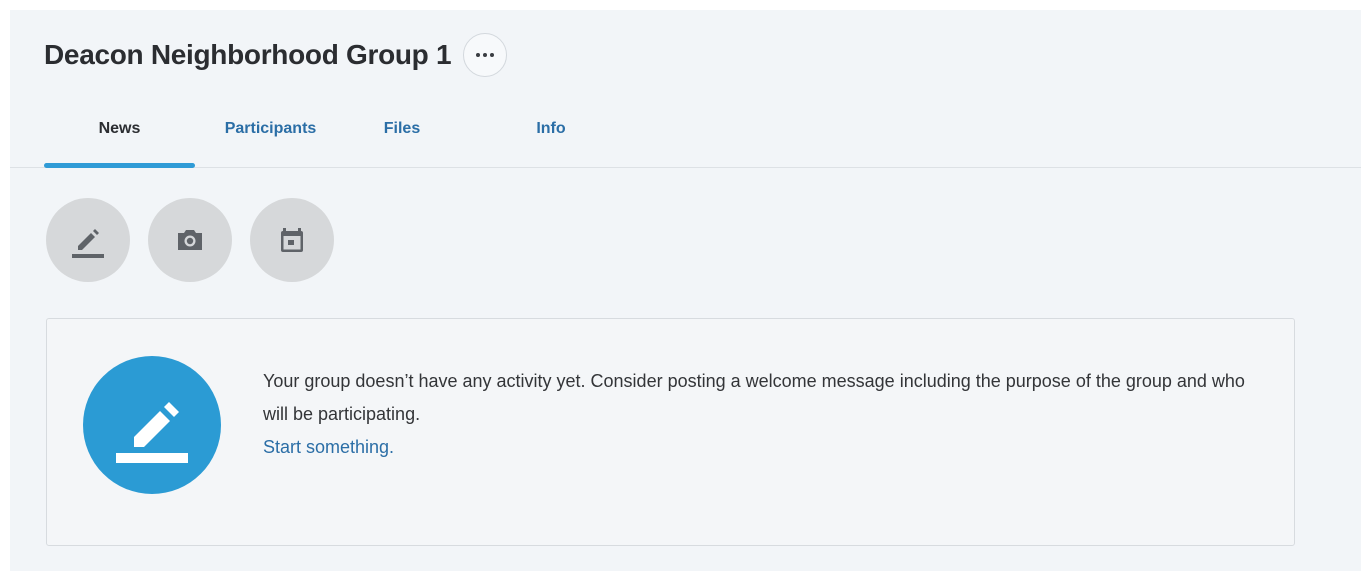 The height and width of the screenshot is (571, 1361). What do you see at coordinates (119, 140) in the screenshot?
I see `tab-news: News` at bounding box center [119, 140].